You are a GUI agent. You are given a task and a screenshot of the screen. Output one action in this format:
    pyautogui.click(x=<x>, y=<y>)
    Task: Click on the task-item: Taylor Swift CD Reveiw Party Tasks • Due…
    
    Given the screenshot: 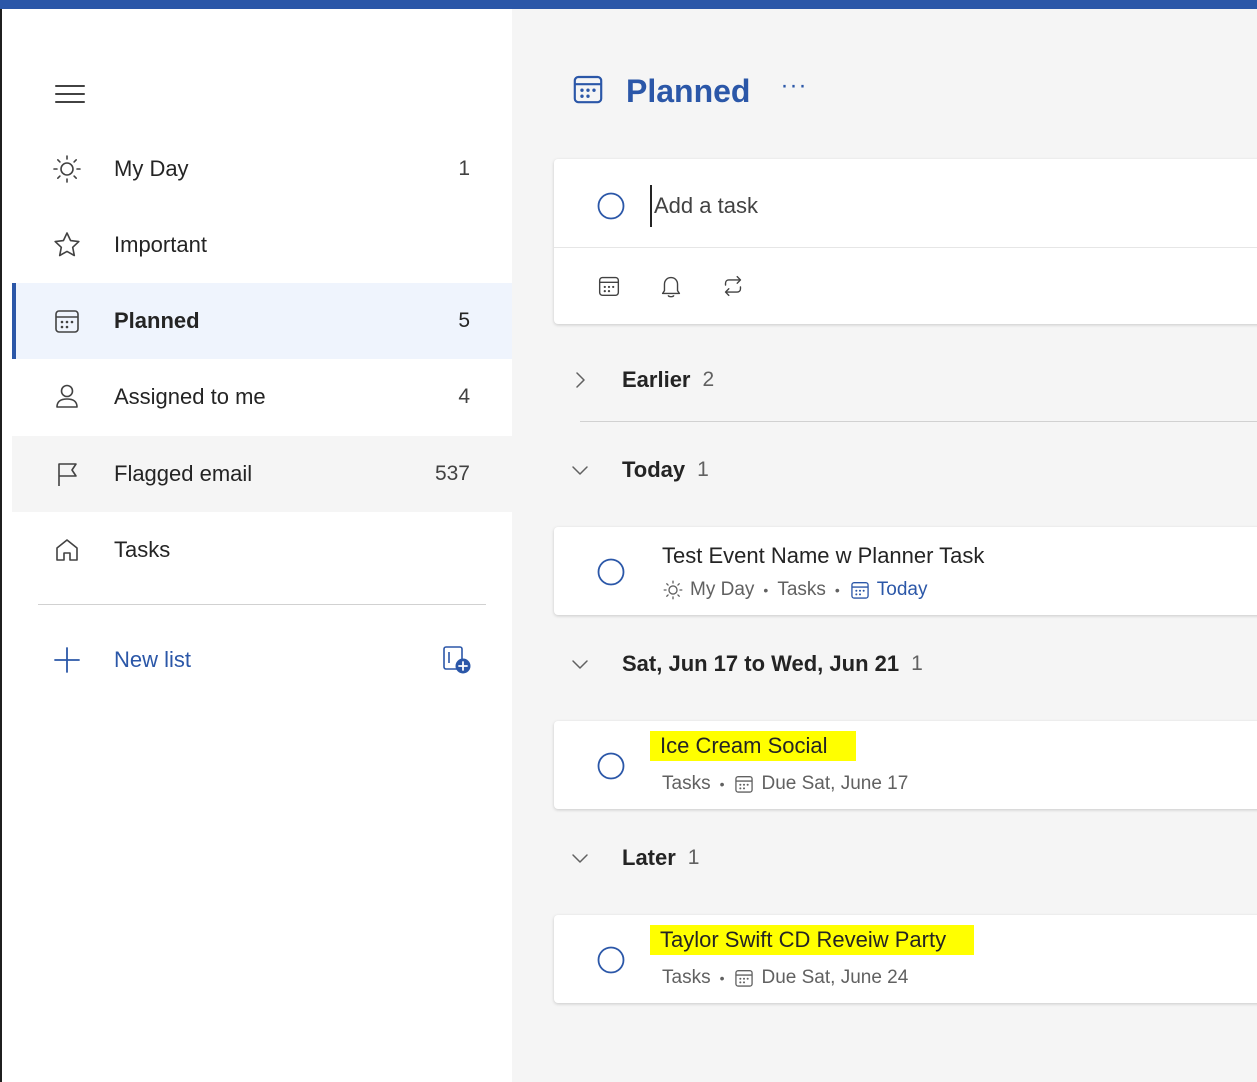 What is the action you would take?
    pyautogui.click(x=905, y=959)
    